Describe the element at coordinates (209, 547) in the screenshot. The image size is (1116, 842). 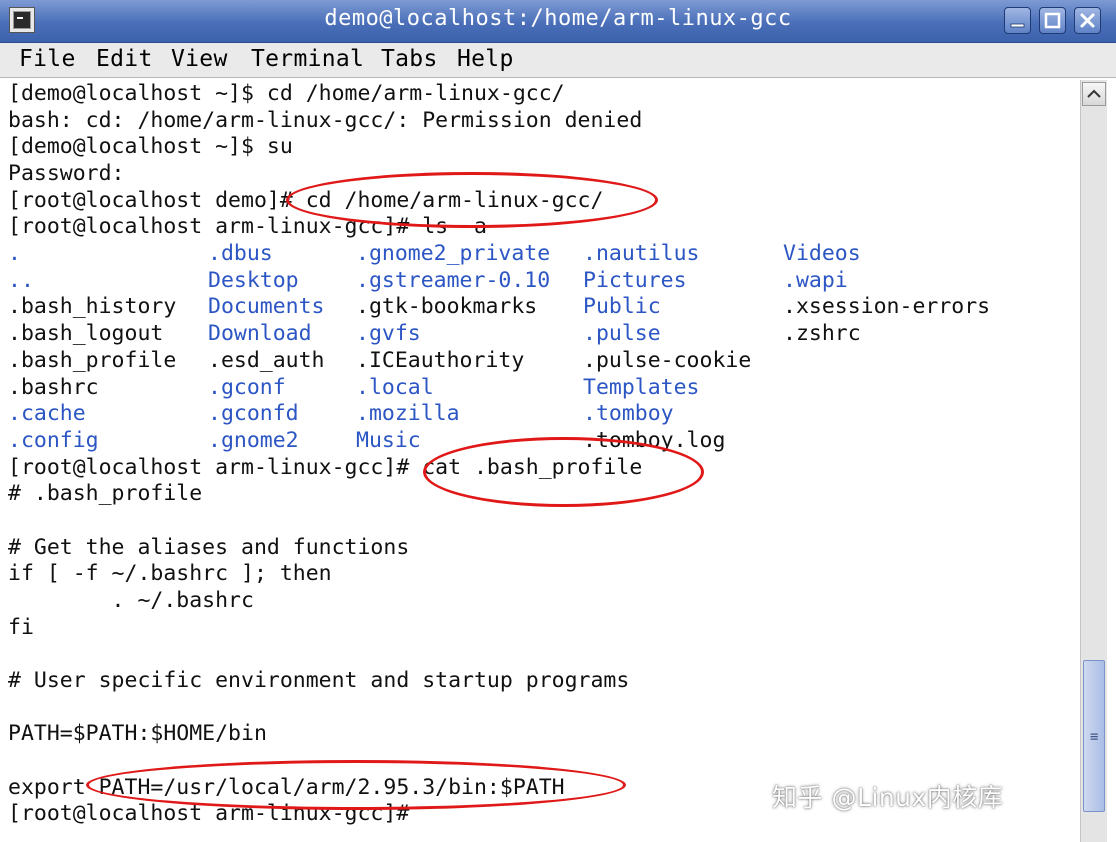
I see `terminal-line: # Get the aliases and functions` at that location.